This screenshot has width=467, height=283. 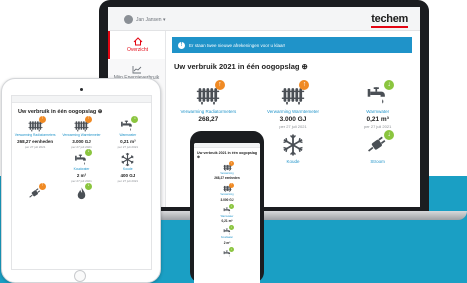 I want to click on tile-label: Koudwater, so click(x=81, y=168).